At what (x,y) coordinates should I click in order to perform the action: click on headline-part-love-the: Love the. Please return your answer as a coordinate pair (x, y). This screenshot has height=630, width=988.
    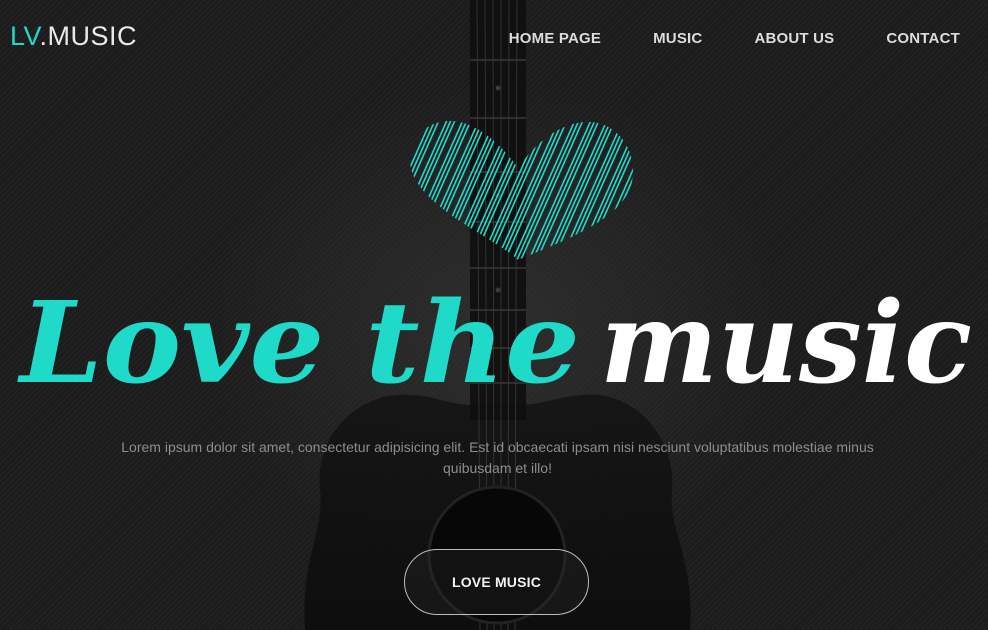
    Looking at the image, I should click on (298, 343).